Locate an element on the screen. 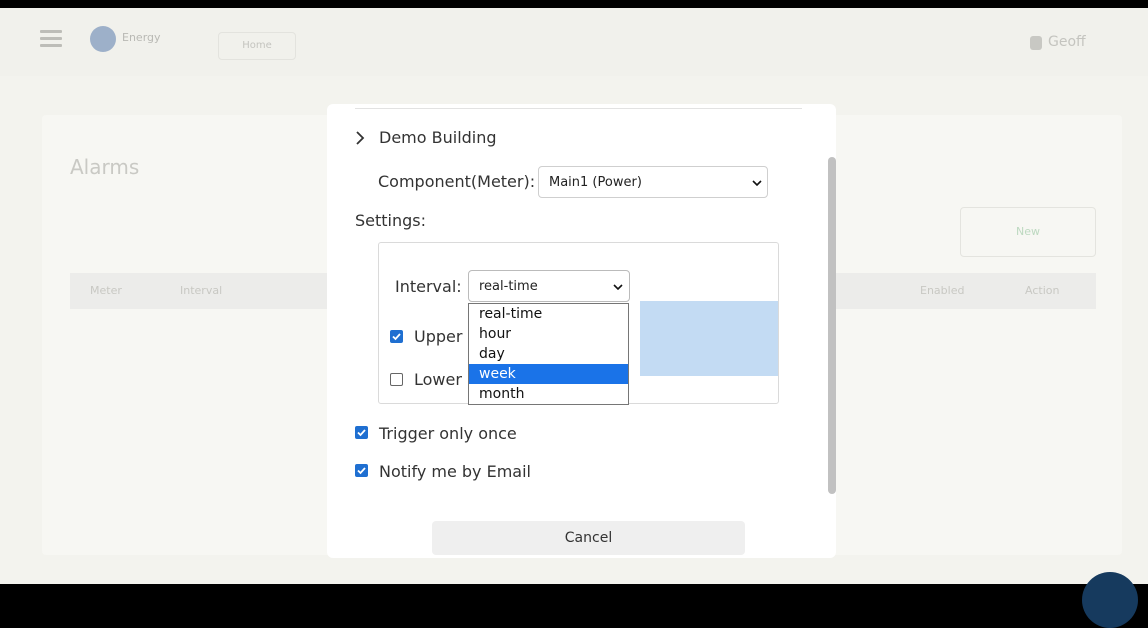  component-select: Main1 (Power) is located at coordinates (653, 182).